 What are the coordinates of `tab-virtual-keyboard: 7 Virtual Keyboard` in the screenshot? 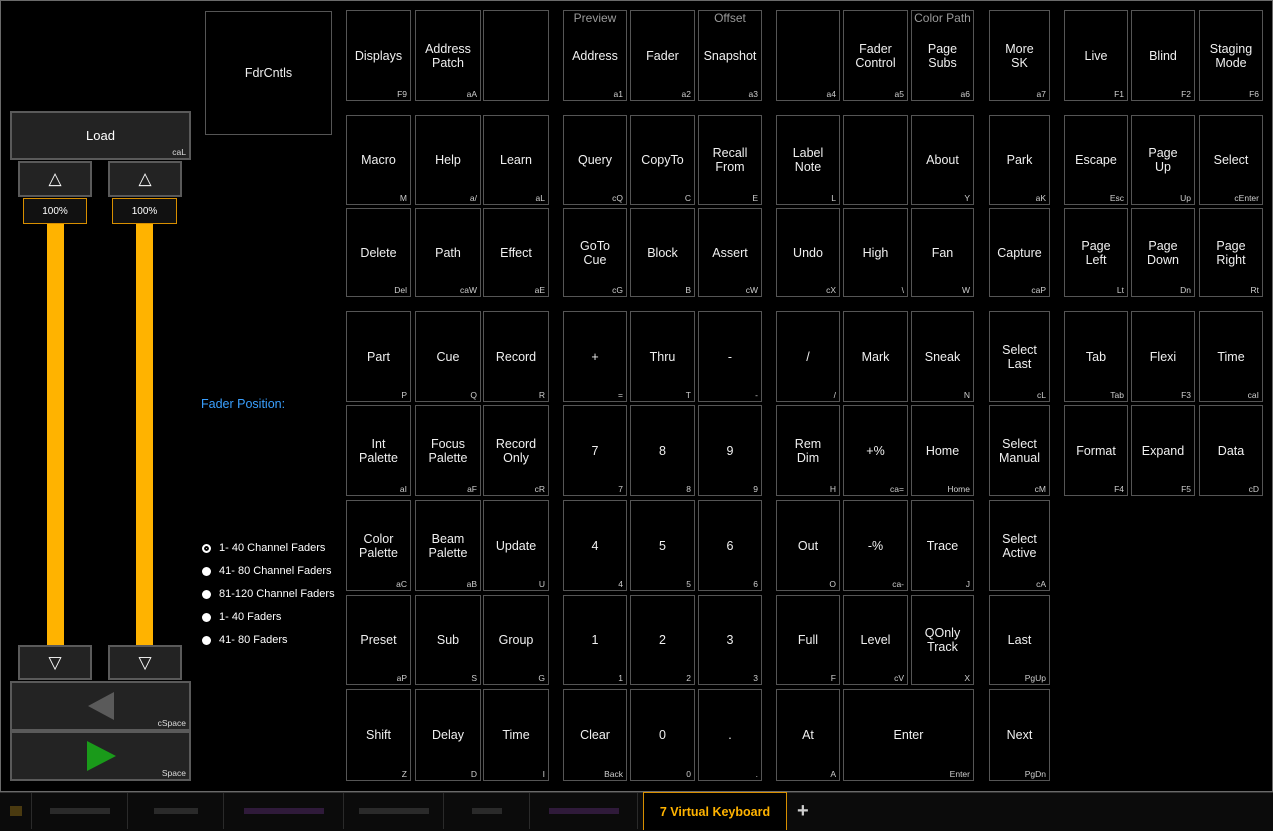 It's located at (715, 811).